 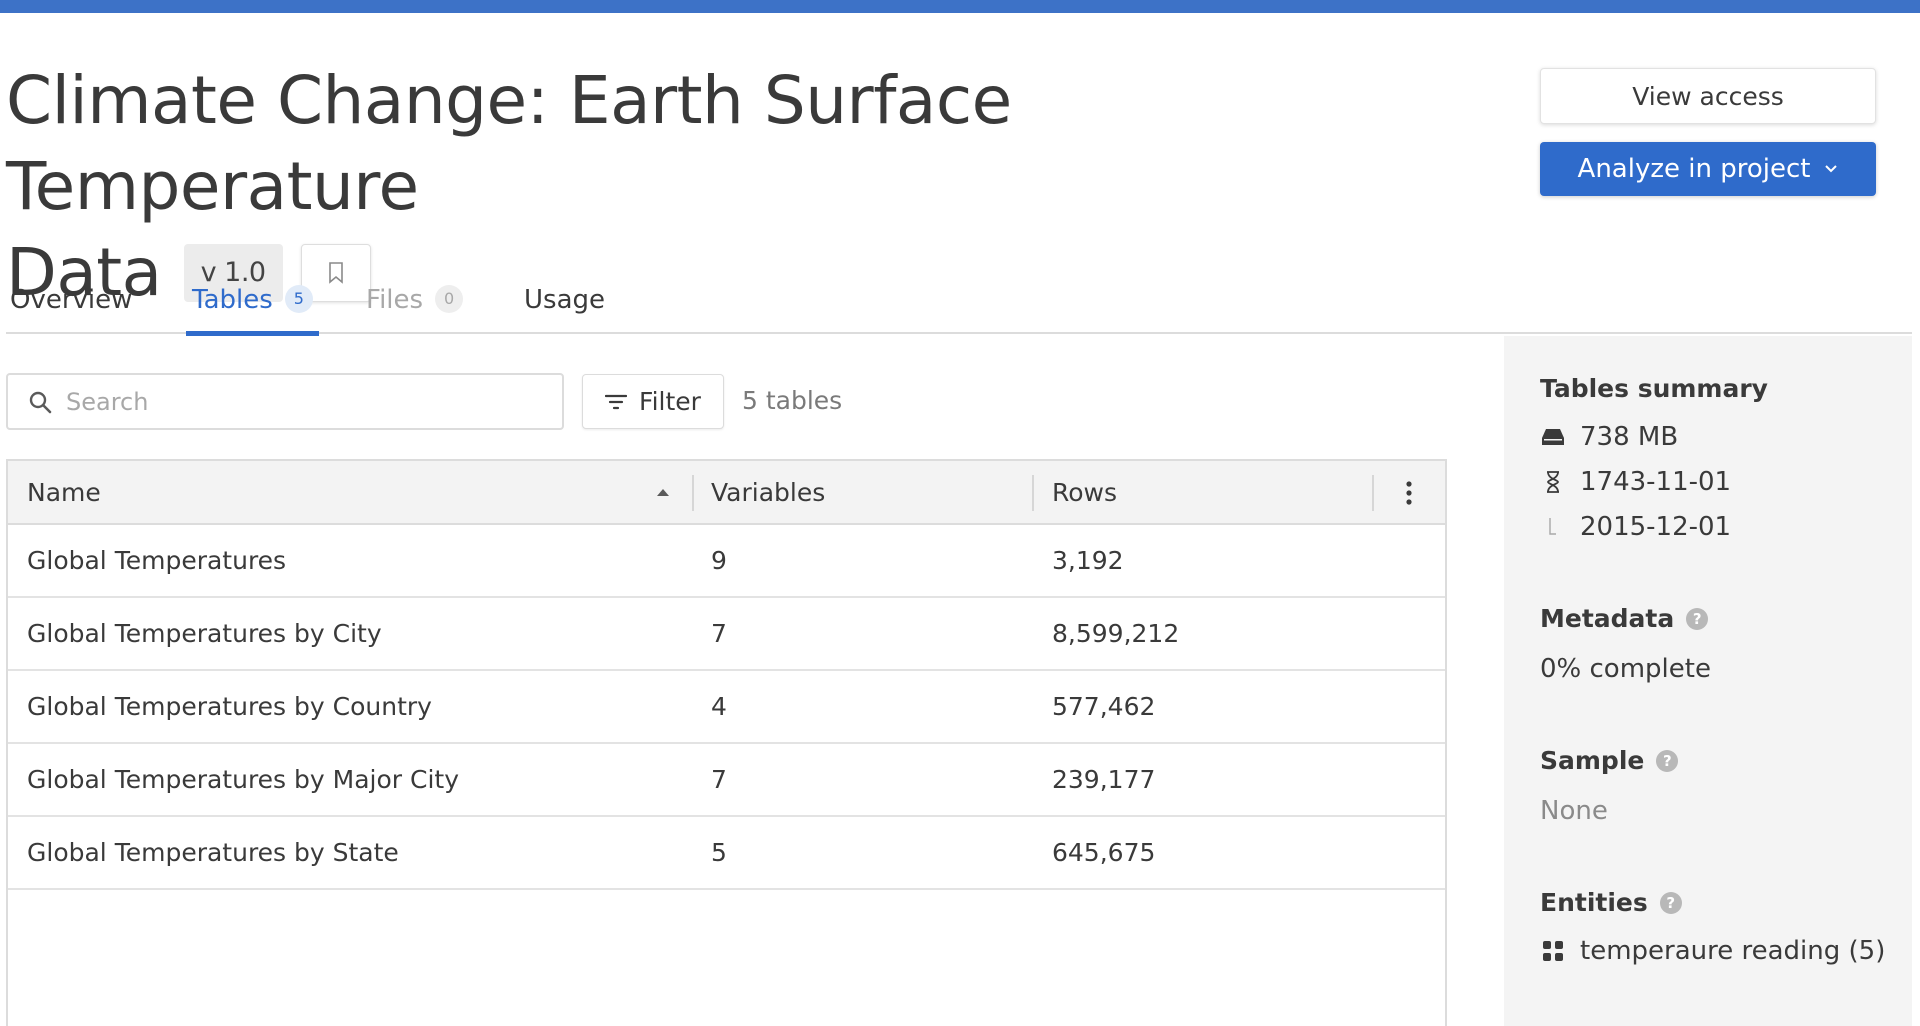 I want to click on summary-end-date-value: 2015-12-01, so click(x=1656, y=527).